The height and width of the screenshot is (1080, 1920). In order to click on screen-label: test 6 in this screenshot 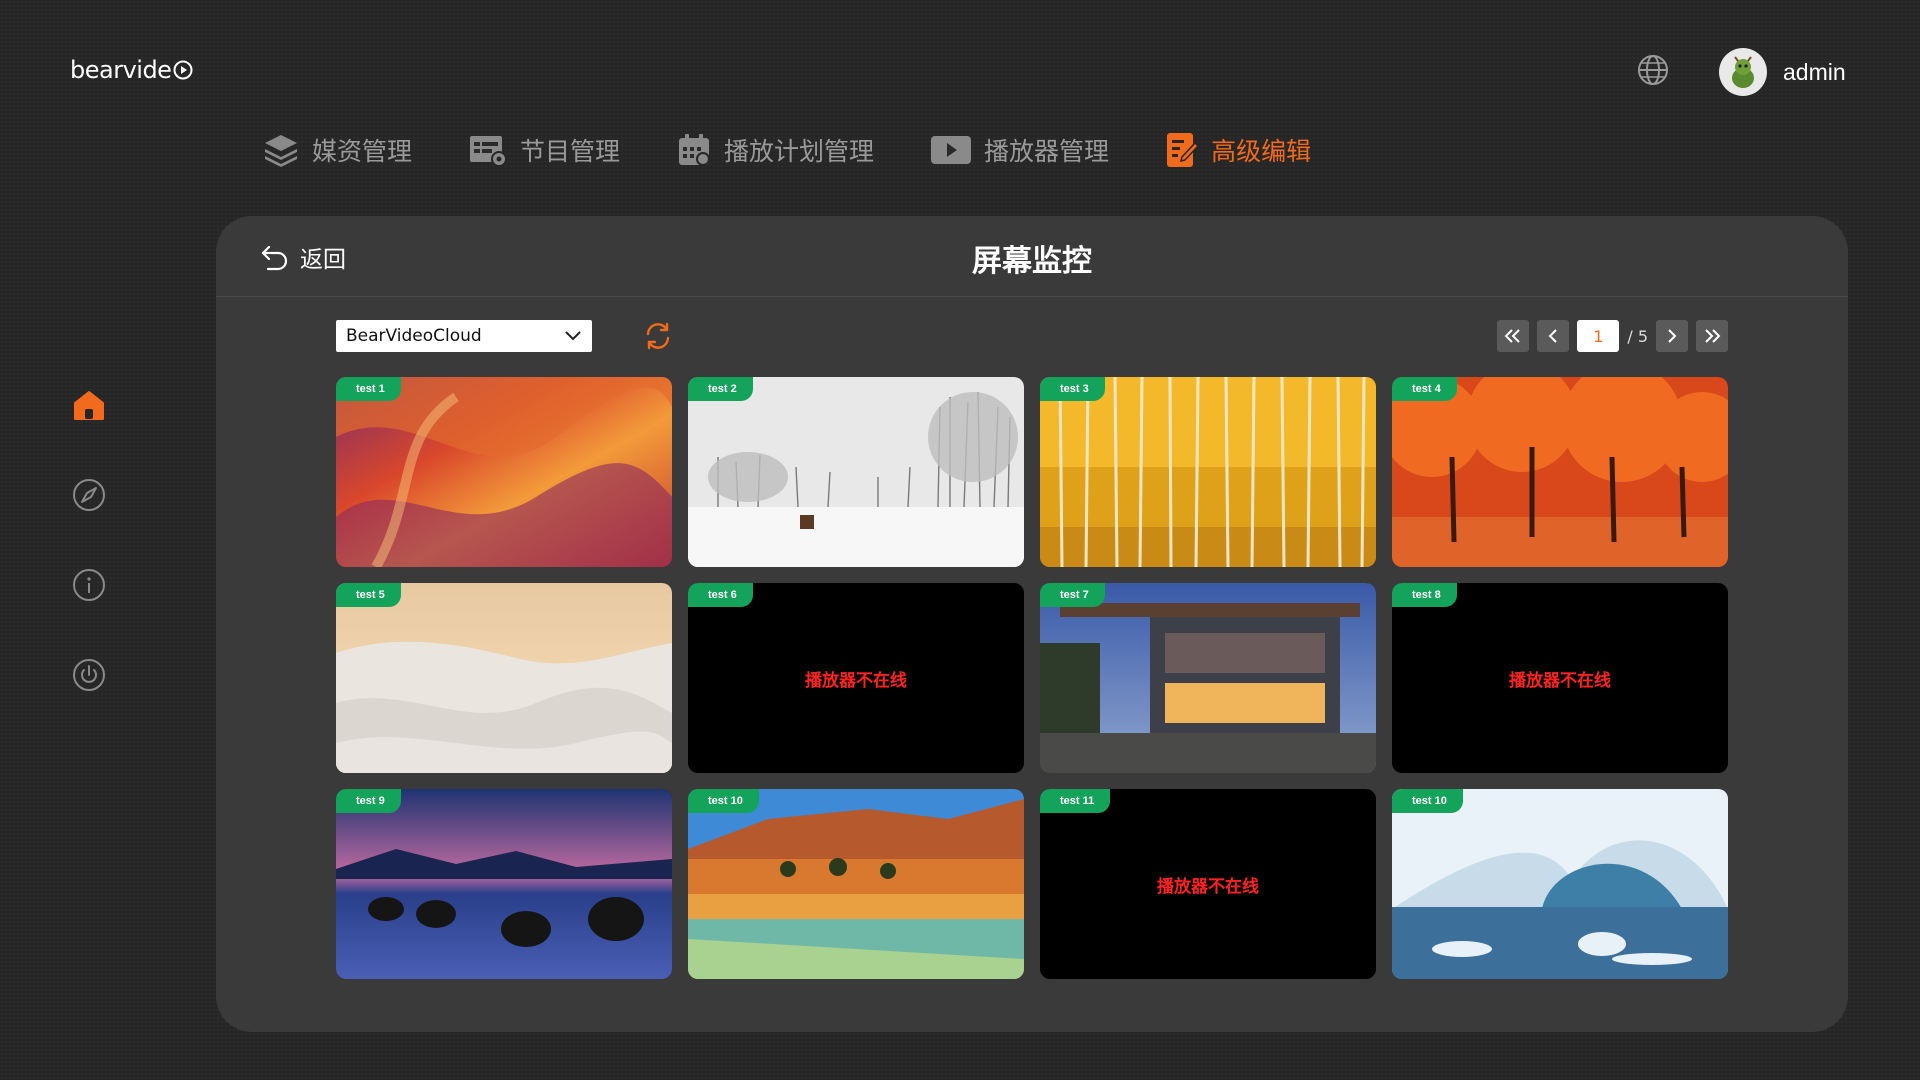, I will do `click(720, 595)`.